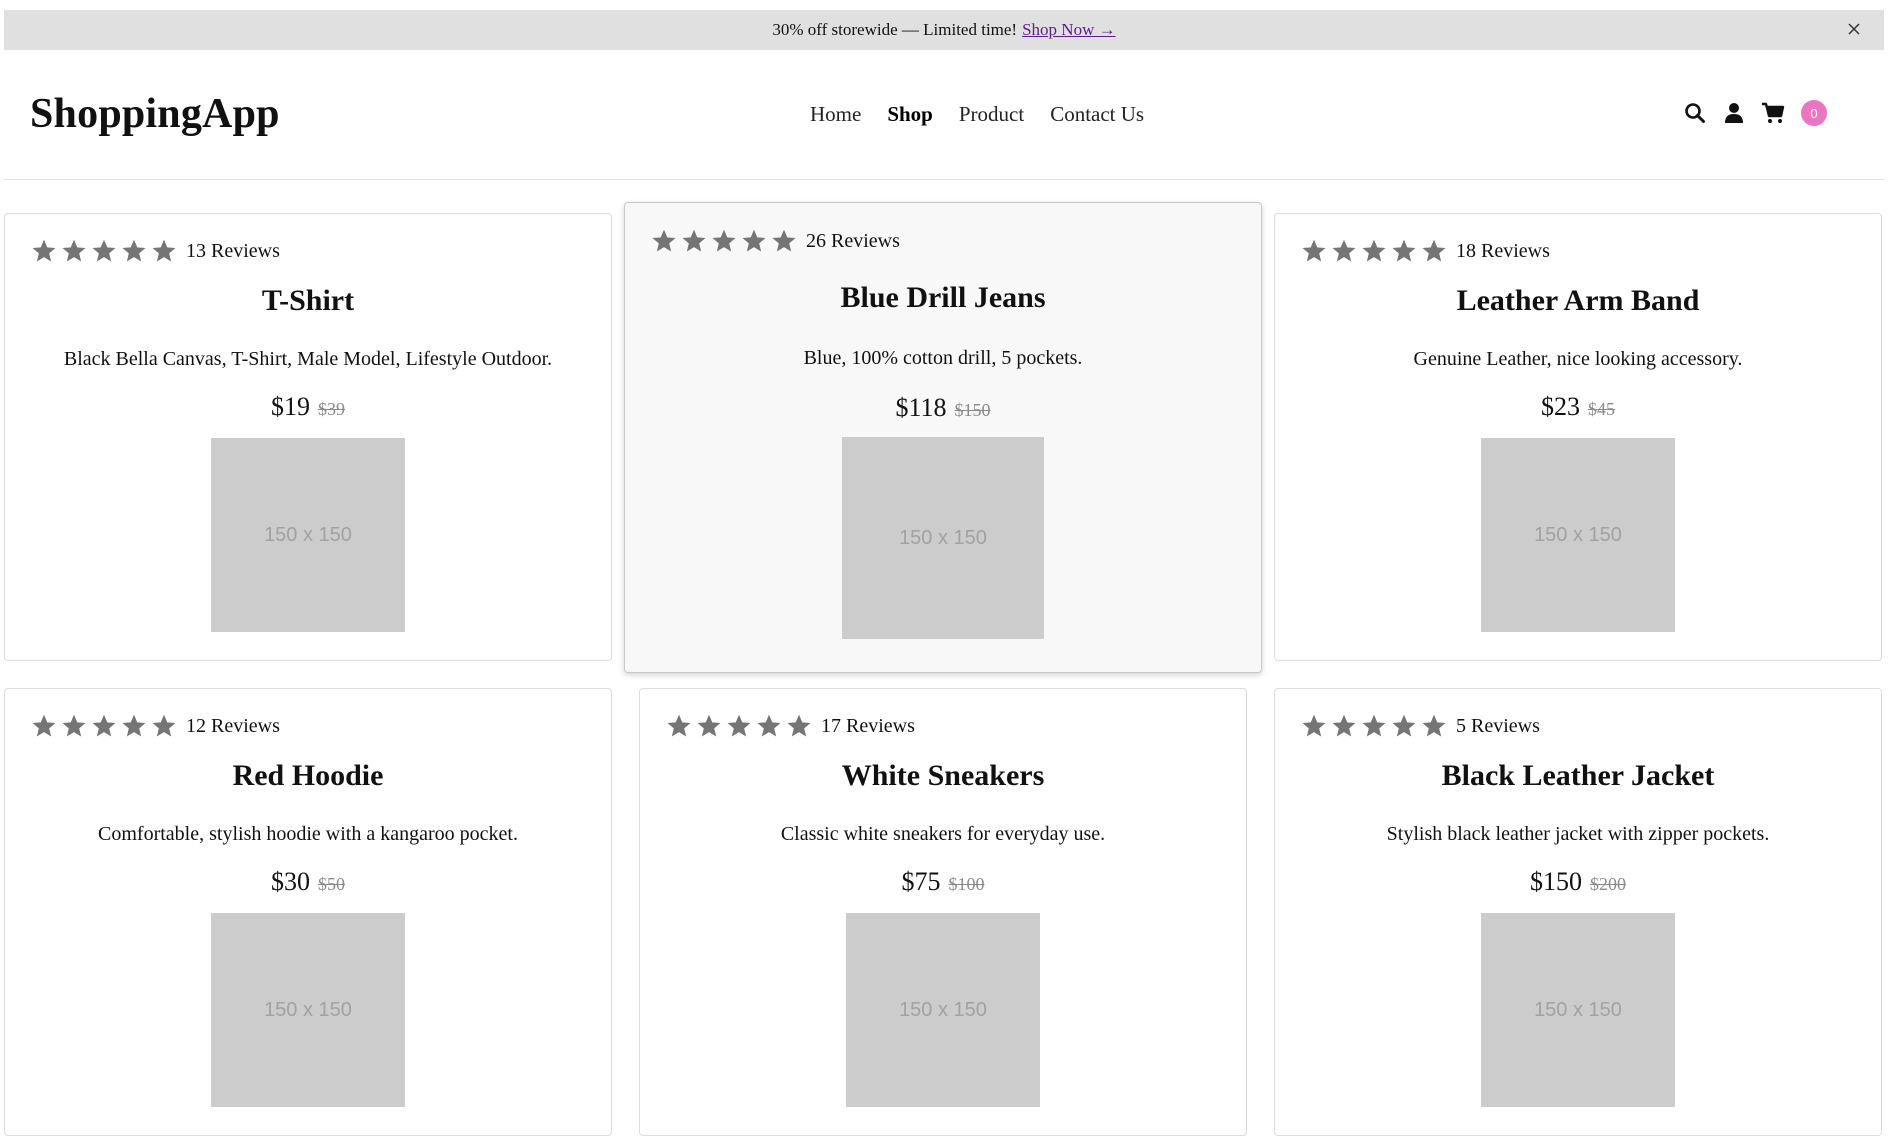 This screenshot has width=1896, height=1136. I want to click on rating: 18 Reviews, so click(1425, 251).